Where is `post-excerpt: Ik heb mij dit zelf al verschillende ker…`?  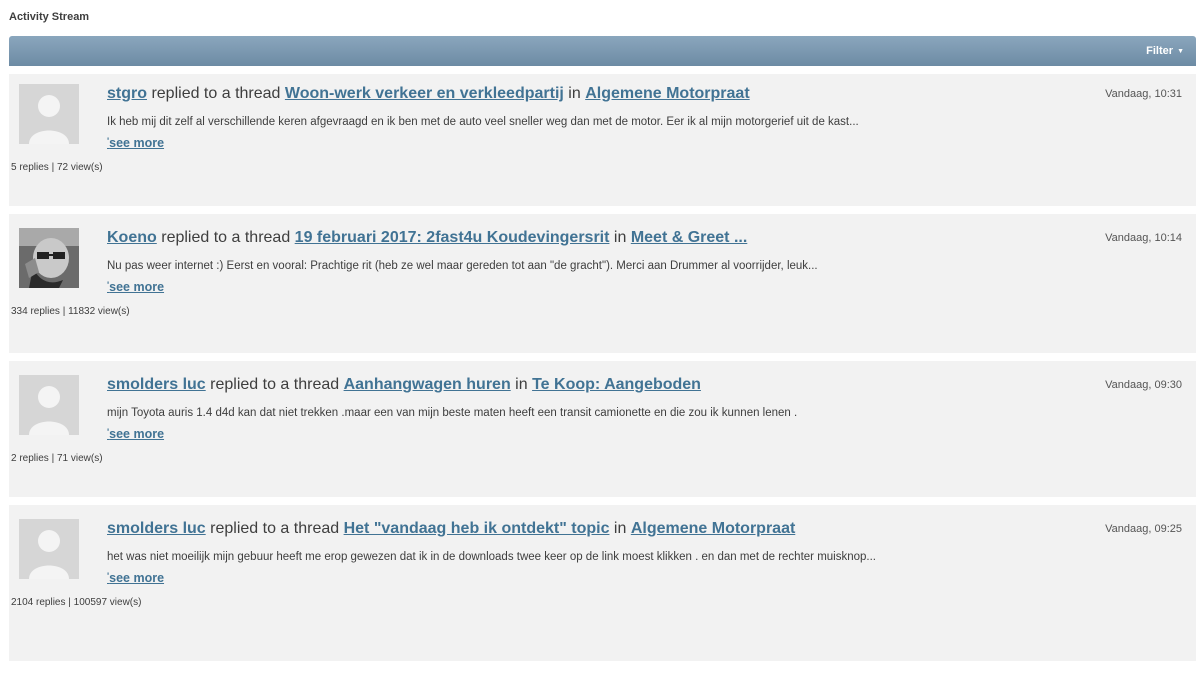 post-excerpt: Ik heb mij dit zelf al verschillende ker… is located at coordinates (483, 122).